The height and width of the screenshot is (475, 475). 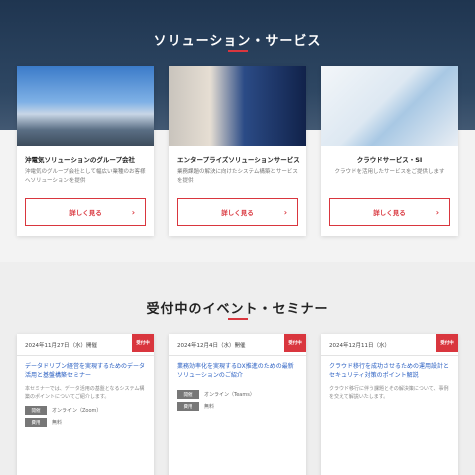 I want to click on event-tag-value: オンライン（Zoom）, so click(x=77, y=411).